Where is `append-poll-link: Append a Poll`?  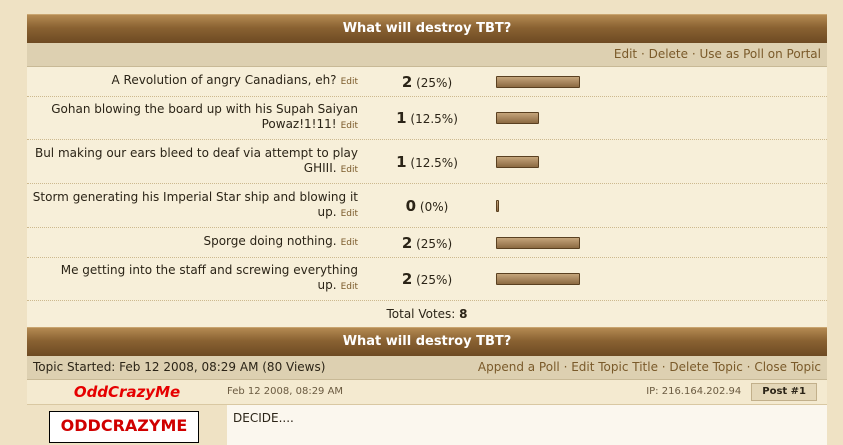 append-poll-link: Append a Poll is located at coordinates (519, 367).